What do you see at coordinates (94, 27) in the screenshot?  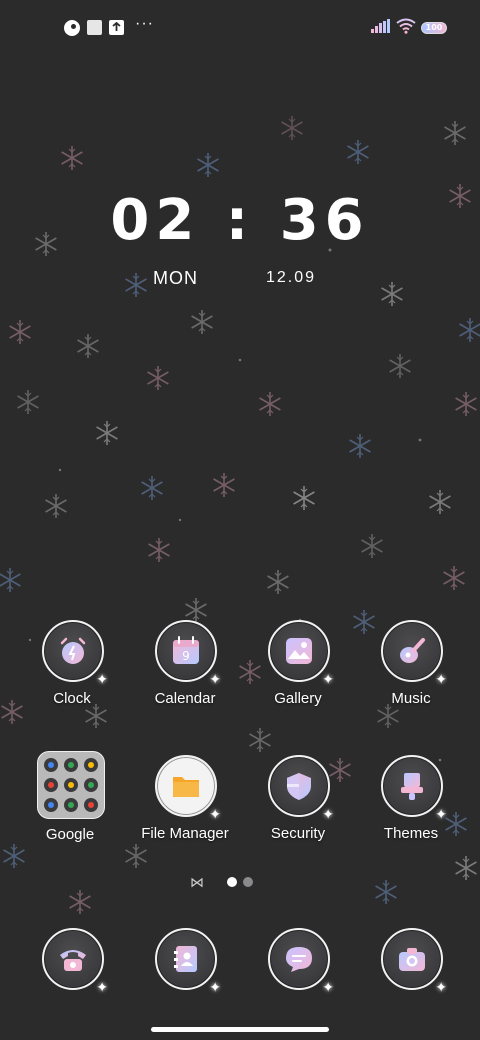 I see `screenshot-icon` at bounding box center [94, 27].